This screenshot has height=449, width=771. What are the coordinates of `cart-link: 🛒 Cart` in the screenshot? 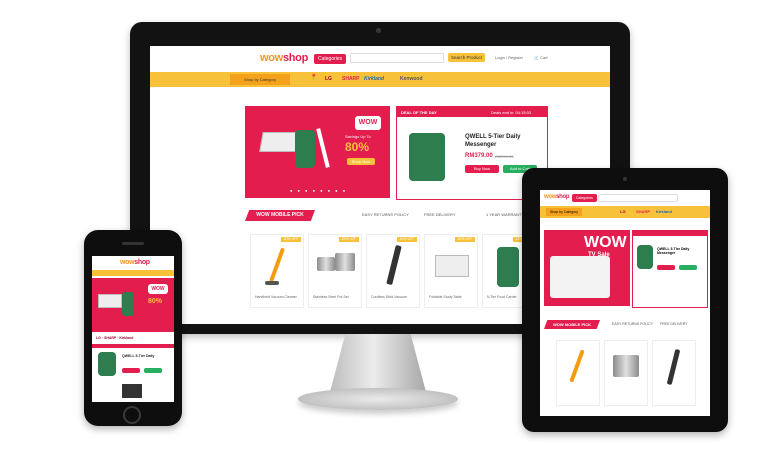 It's located at (541, 57).